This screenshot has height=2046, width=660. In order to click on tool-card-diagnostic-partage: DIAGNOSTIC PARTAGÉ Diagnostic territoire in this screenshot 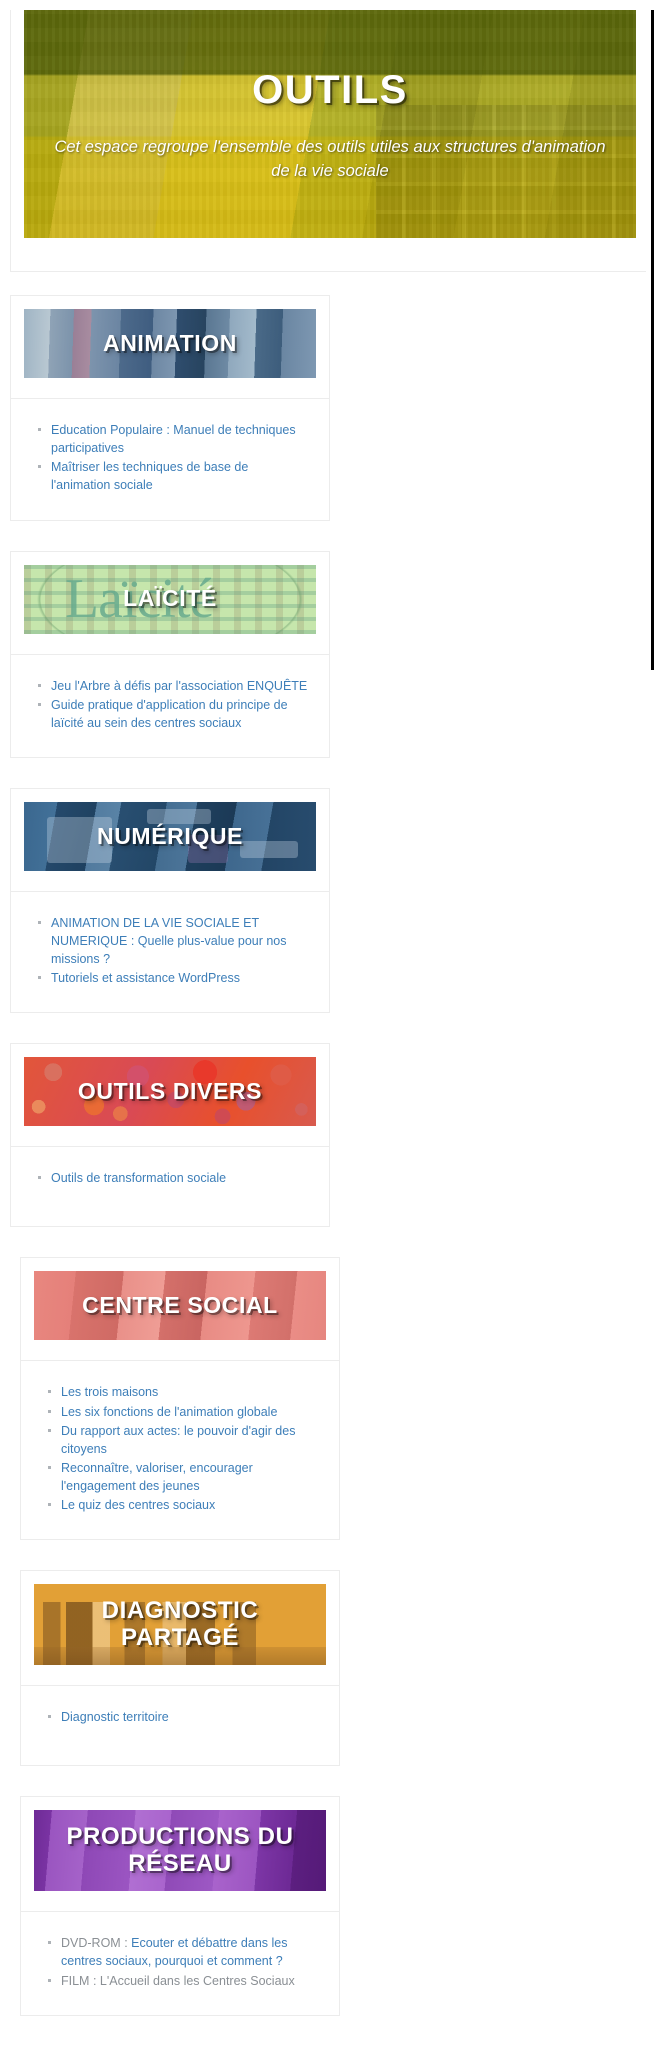, I will do `click(180, 1668)`.